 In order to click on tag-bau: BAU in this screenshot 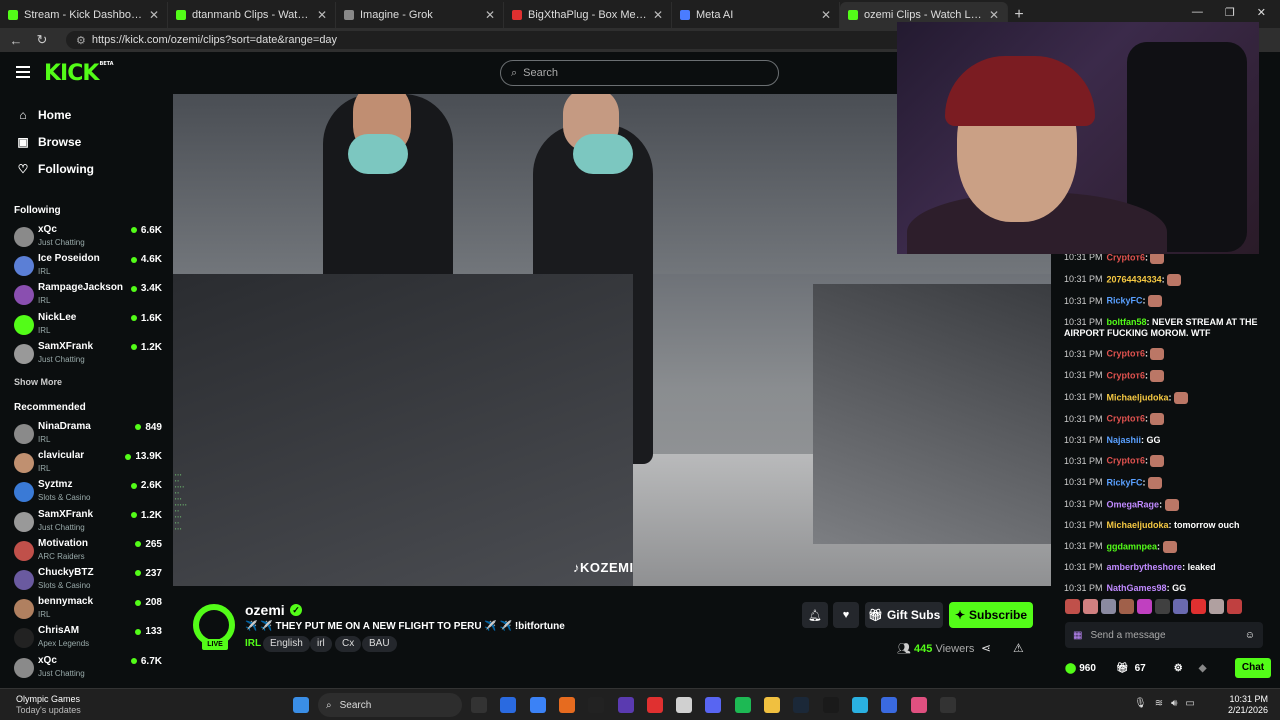, I will do `click(379, 644)`.